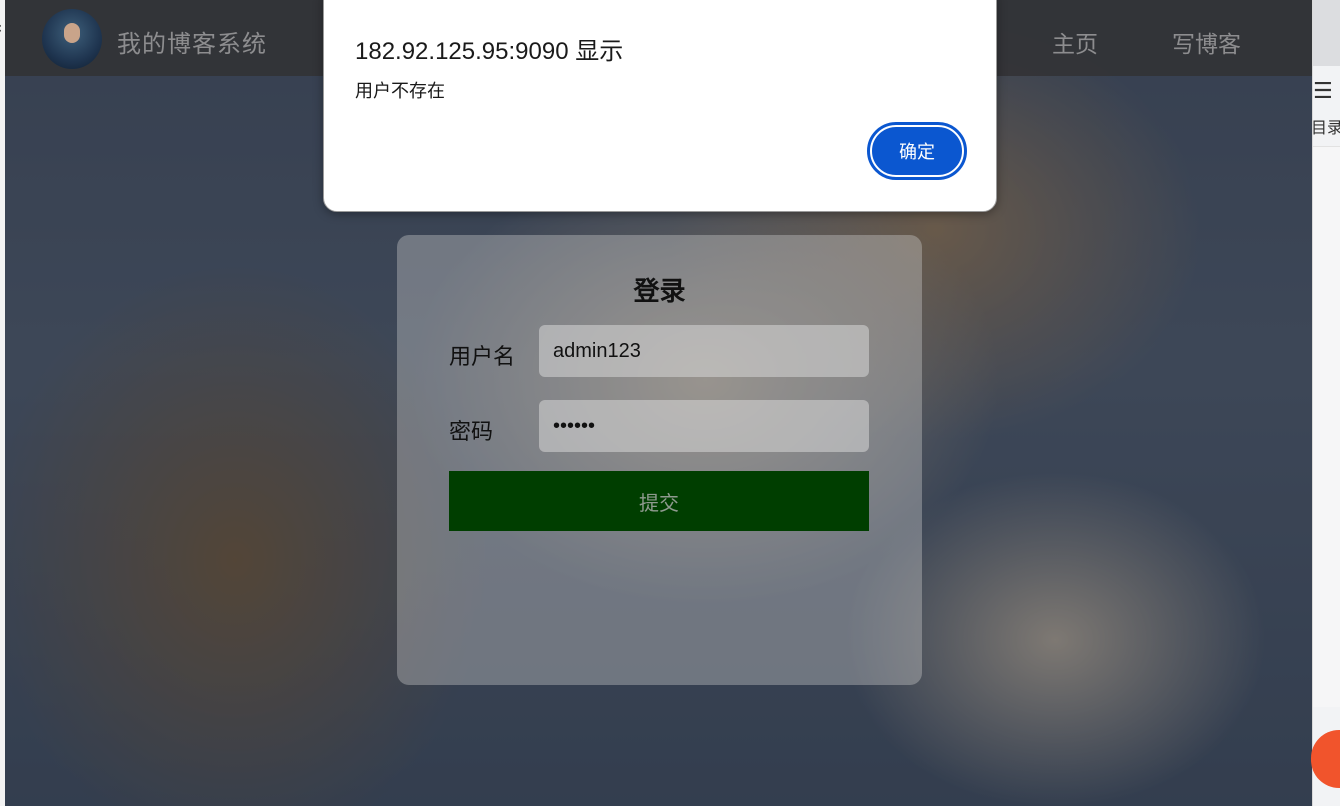  I want to click on login-title: 登录, so click(659, 292).